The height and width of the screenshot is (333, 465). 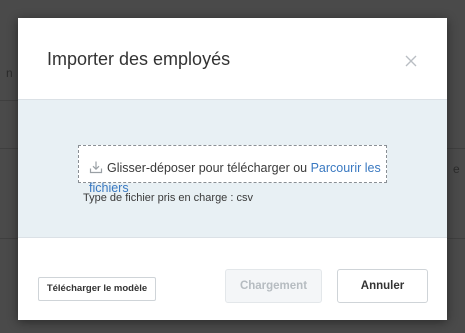 What do you see at coordinates (9, 73) in the screenshot?
I see `background-page-fragment: n` at bounding box center [9, 73].